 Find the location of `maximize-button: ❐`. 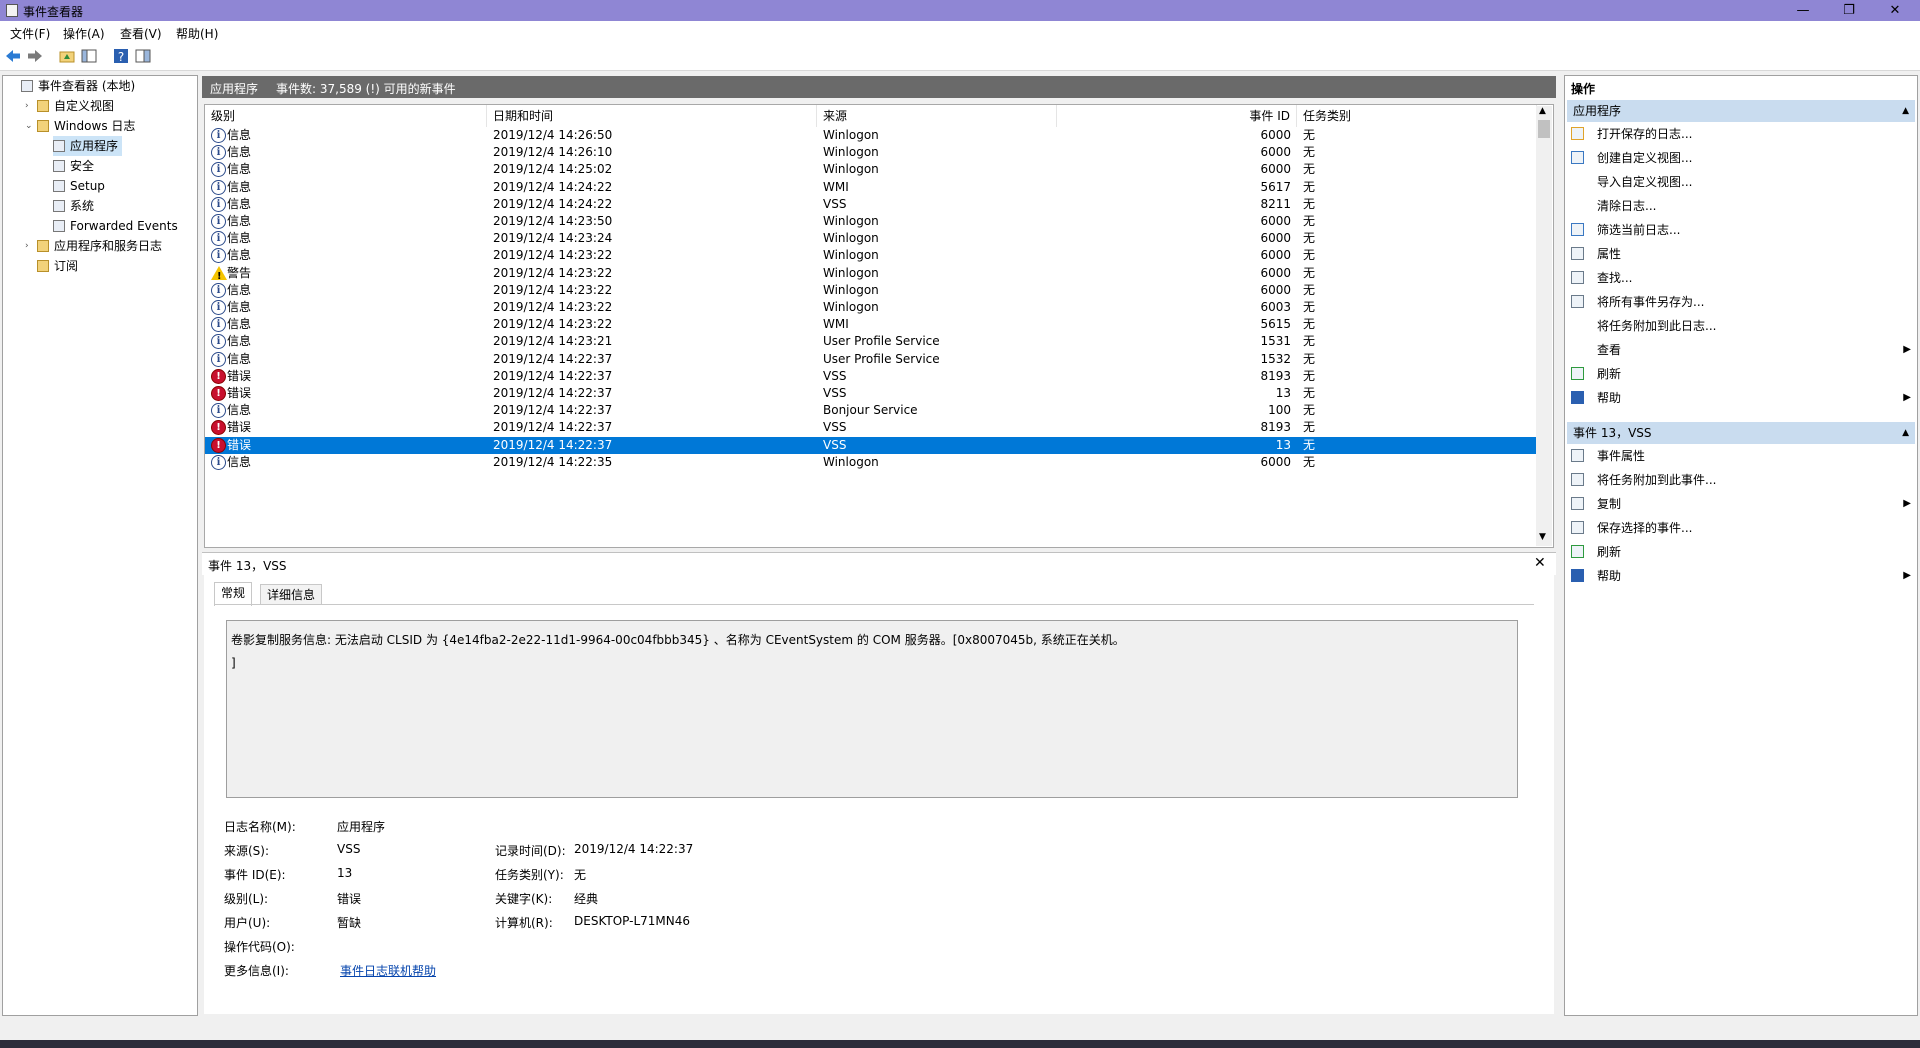

maximize-button: ❐ is located at coordinates (1849, 10).